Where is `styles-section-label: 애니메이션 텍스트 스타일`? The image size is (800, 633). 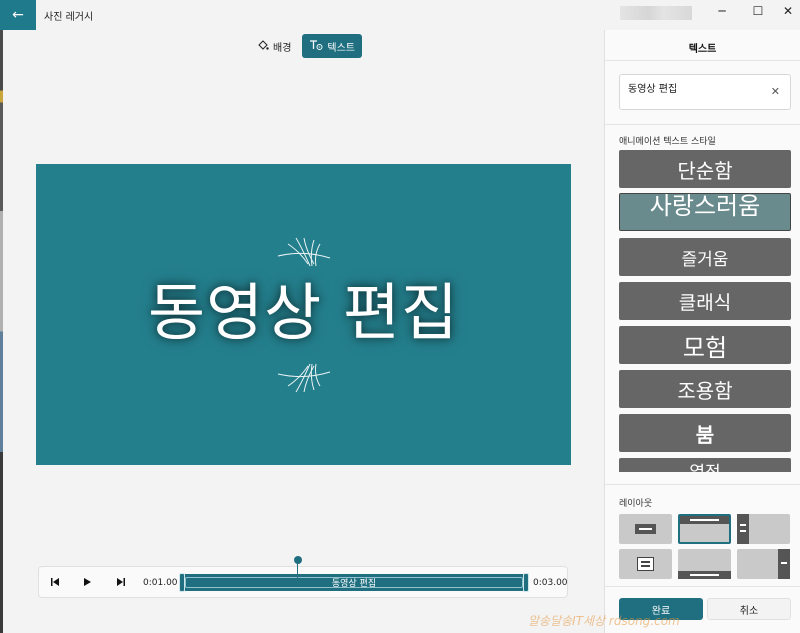
styles-section-label: 애니메이션 텍스트 스타일 is located at coordinates (667, 142).